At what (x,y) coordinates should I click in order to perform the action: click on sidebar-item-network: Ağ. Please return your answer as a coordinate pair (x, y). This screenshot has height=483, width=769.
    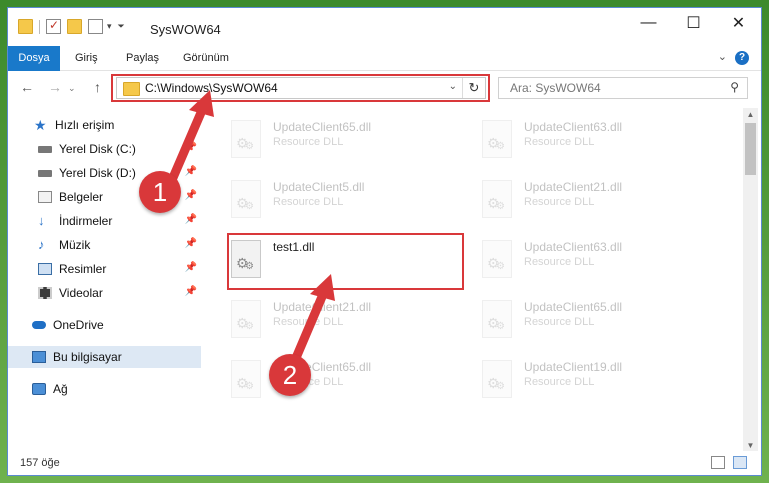
    Looking at the image, I should click on (104, 389).